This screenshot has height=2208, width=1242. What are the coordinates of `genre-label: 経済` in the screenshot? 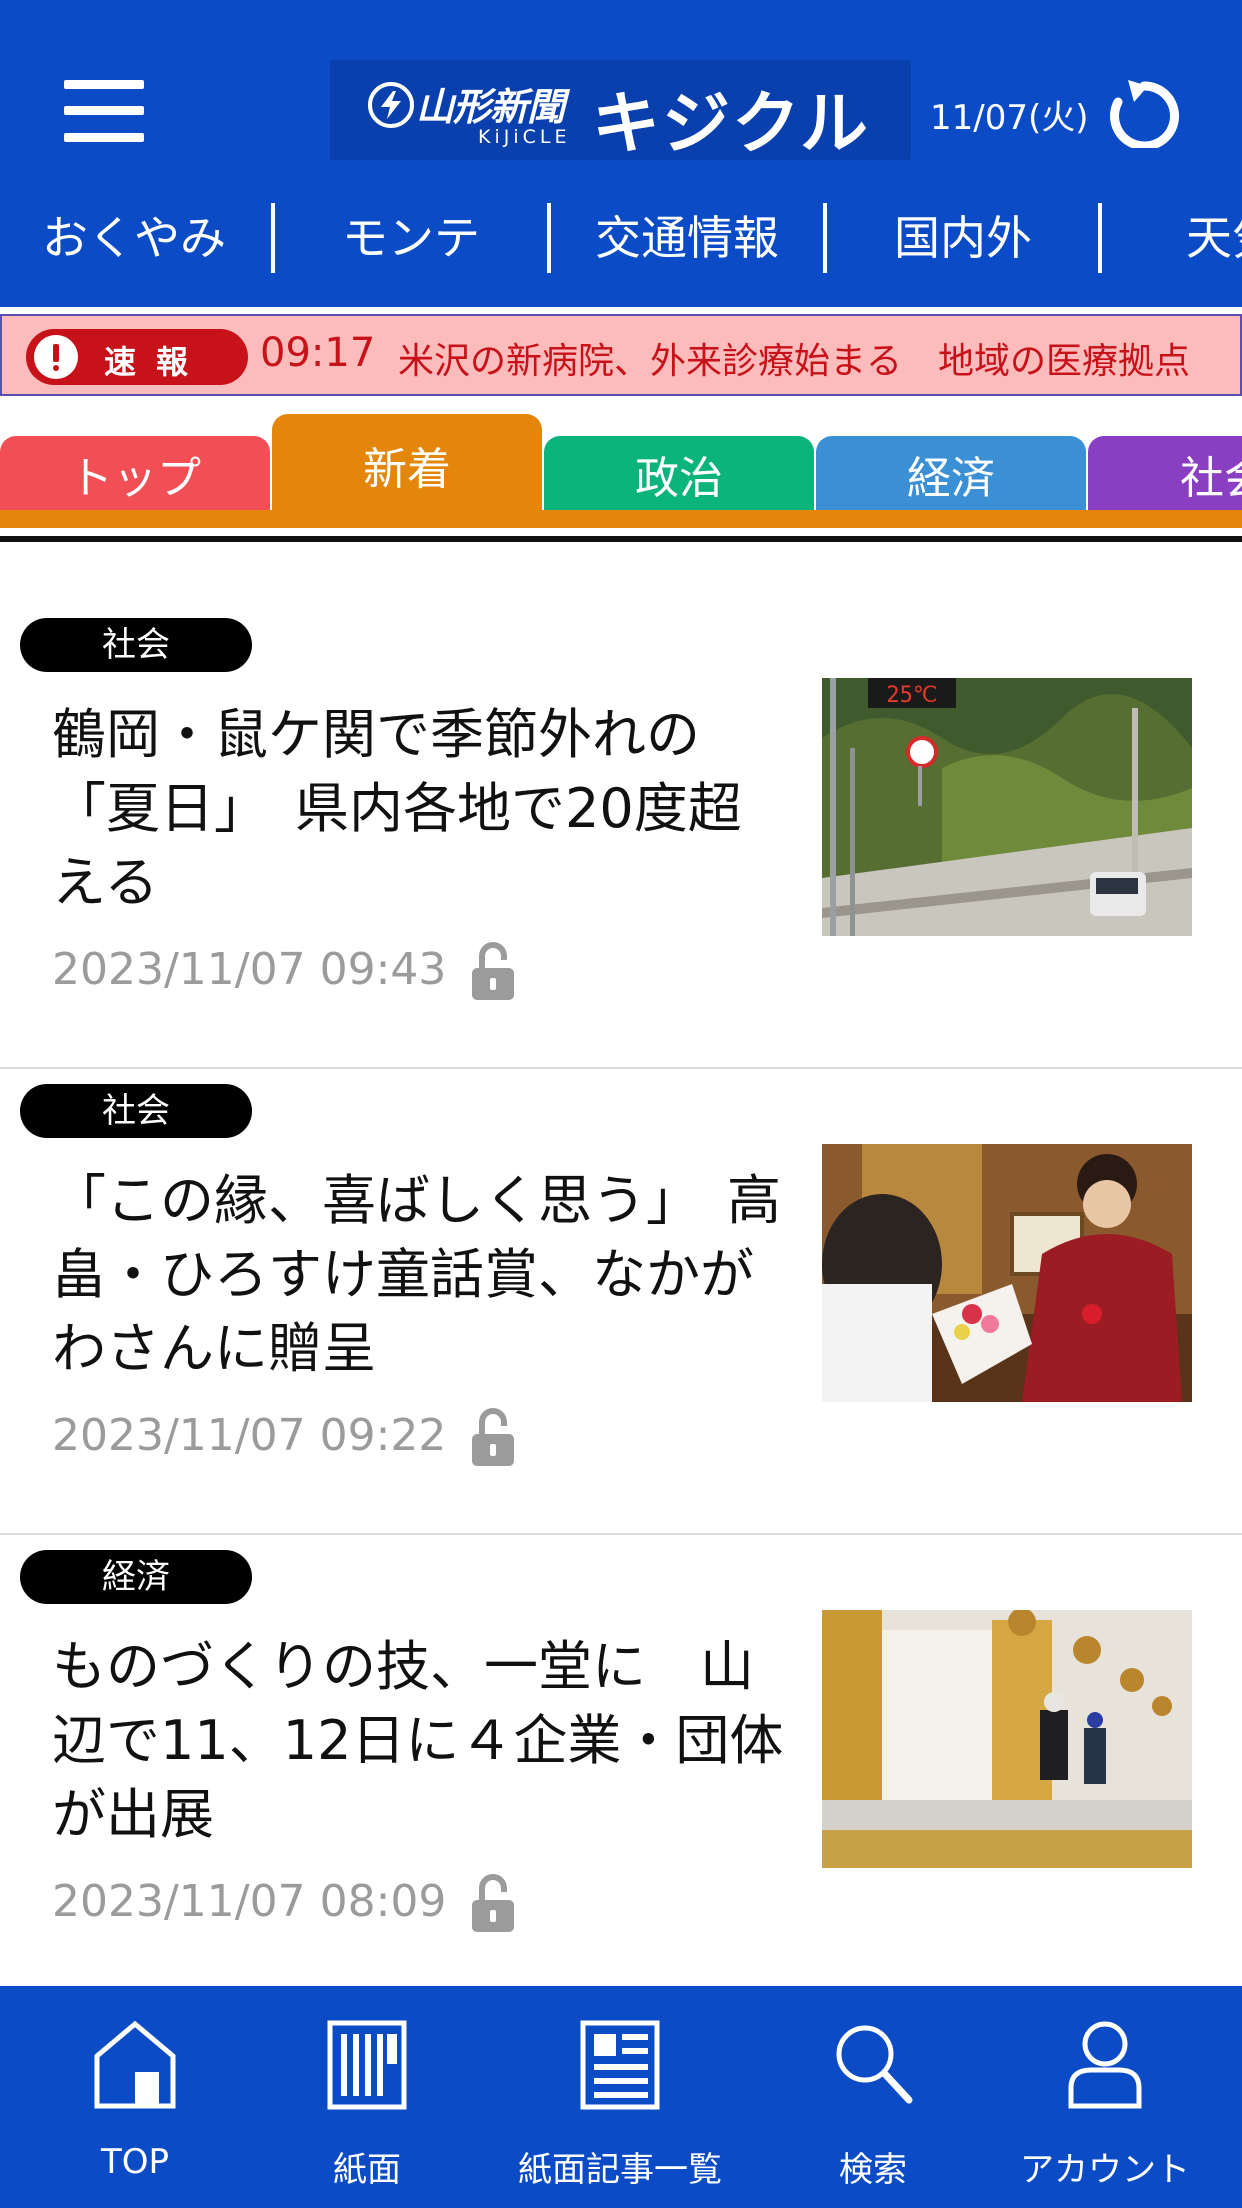 It's located at (136, 1577).